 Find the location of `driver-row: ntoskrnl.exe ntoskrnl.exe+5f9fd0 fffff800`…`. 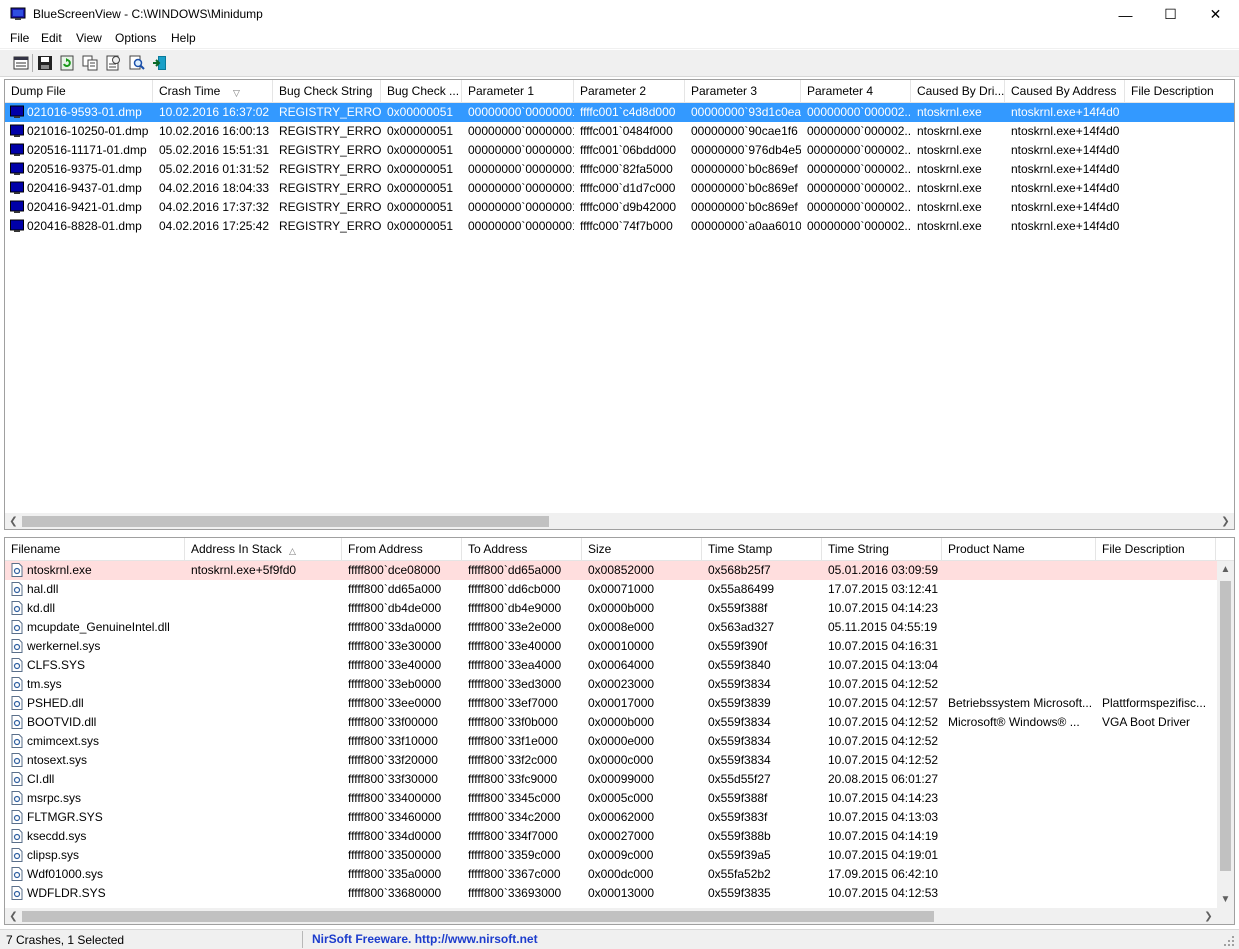

driver-row: ntoskrnl.exe ntoskrnl.exe+5f9fd0 fffff800`… is located at coordinates (611, 570).